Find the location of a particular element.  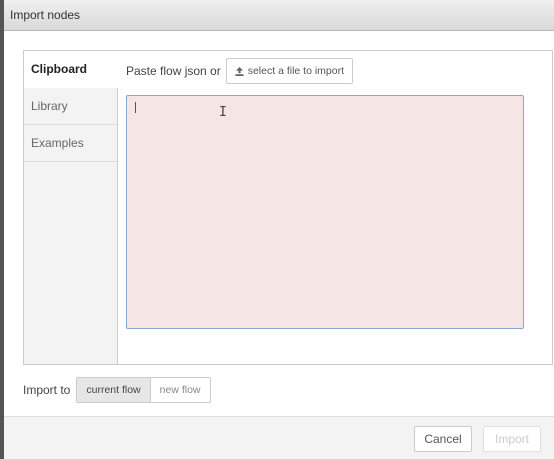

text-caret is located at coordinates (135, 107).